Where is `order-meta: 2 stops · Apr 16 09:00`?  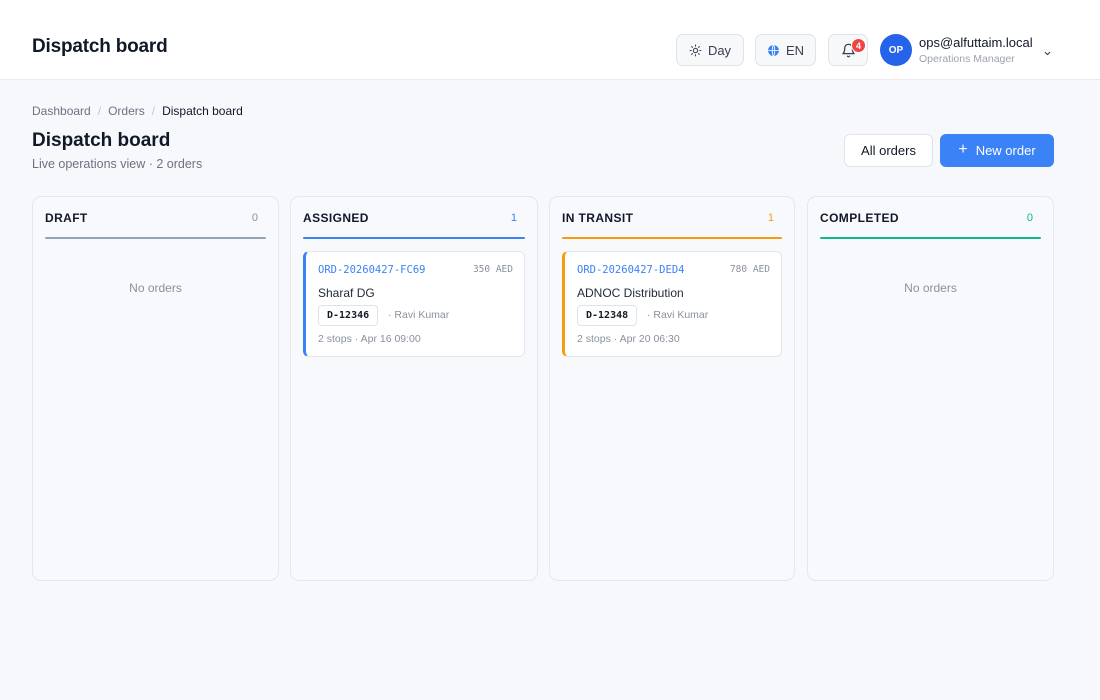
order-meta: 2 stops · Apr 16 09:00 is located at coordinates (369, 339).